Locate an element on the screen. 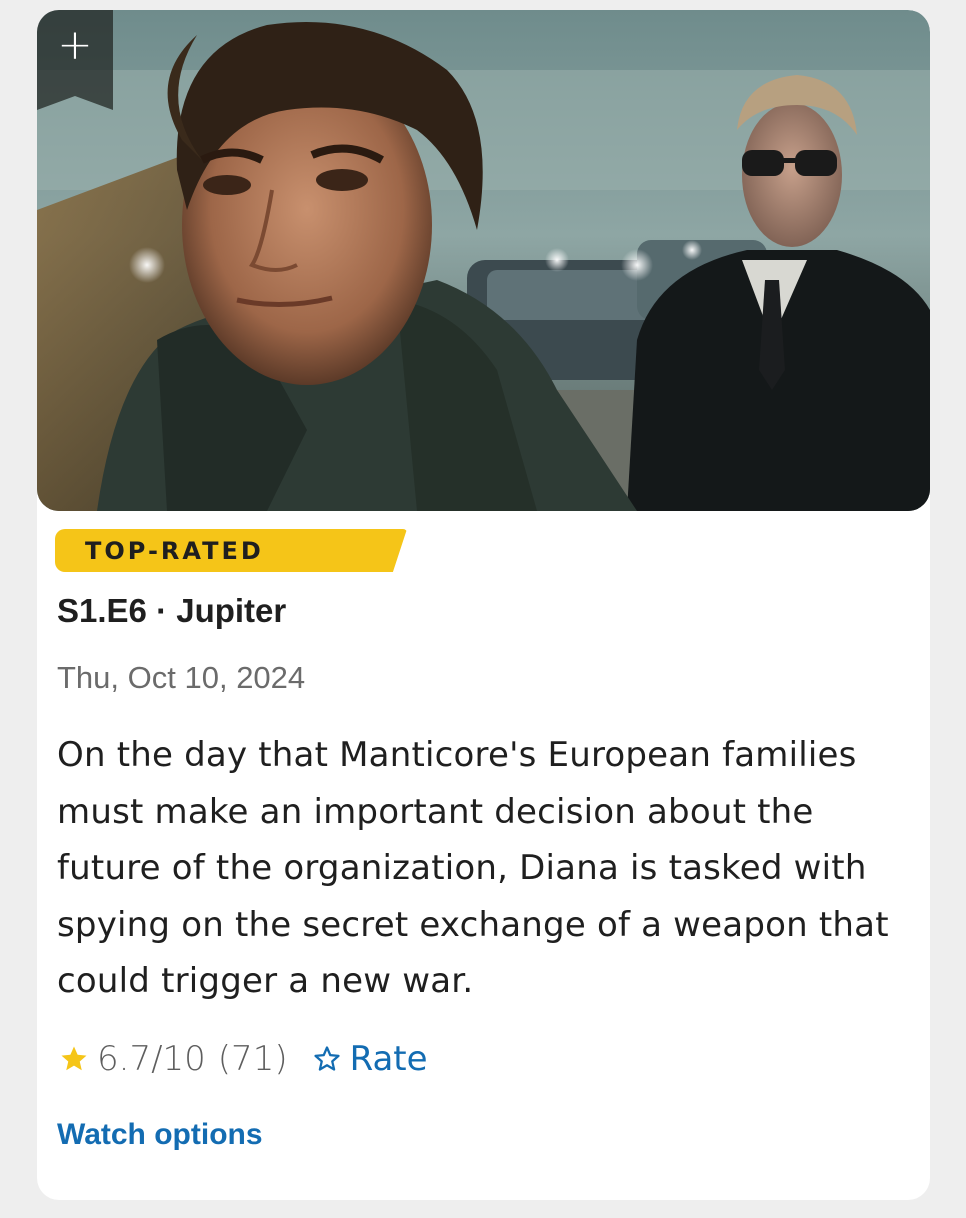 Image resolution: width=966 pixels, height=1218 pixels. rate-label: Rate is located at coordinates (388, 1059).